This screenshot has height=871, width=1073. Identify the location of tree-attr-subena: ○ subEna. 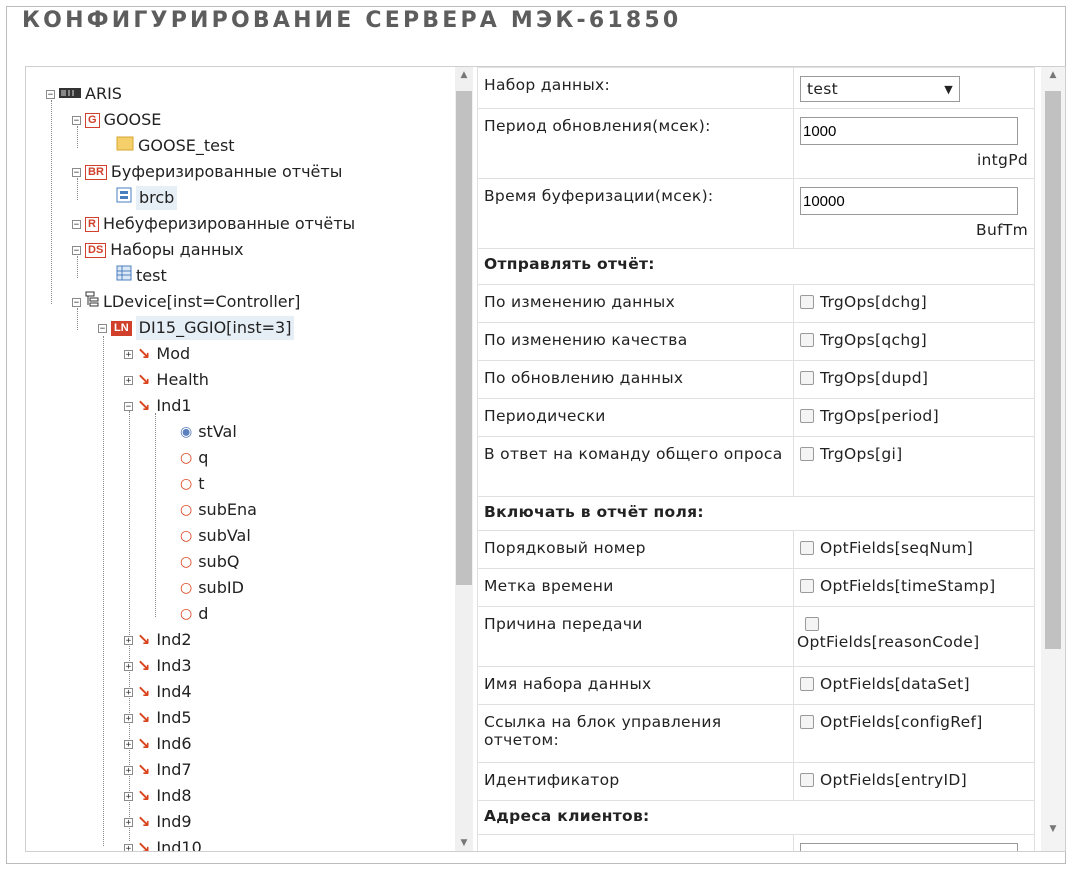
(218, 510).